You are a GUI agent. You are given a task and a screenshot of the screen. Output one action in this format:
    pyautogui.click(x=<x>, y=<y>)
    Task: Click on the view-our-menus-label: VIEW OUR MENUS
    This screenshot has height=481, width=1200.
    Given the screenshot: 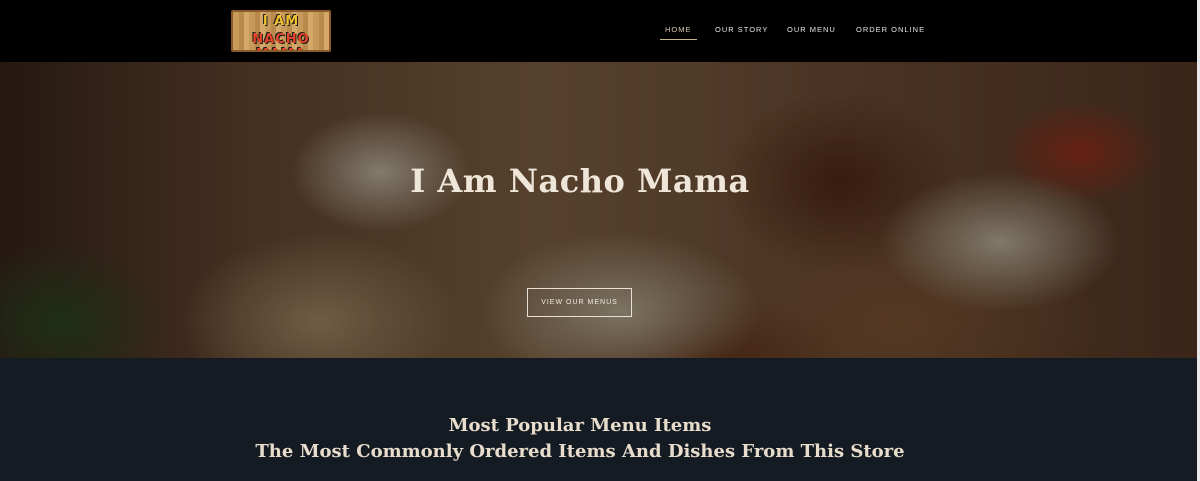 What is the action you would take?
    pyautogui.click(x=579, y=302)
    